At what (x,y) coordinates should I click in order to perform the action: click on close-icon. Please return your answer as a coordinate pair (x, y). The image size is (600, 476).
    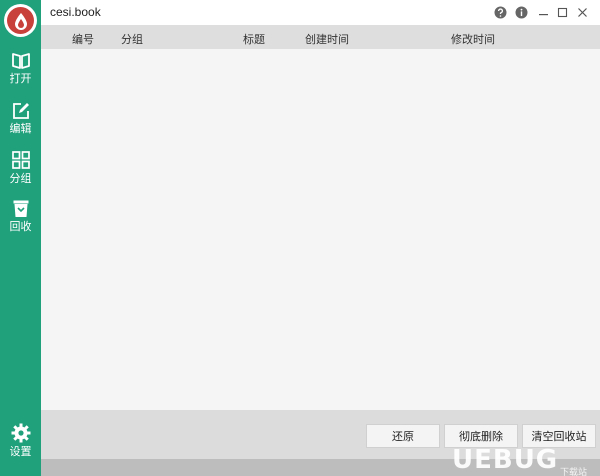
    Looking at the image, I should click on (582, 12).